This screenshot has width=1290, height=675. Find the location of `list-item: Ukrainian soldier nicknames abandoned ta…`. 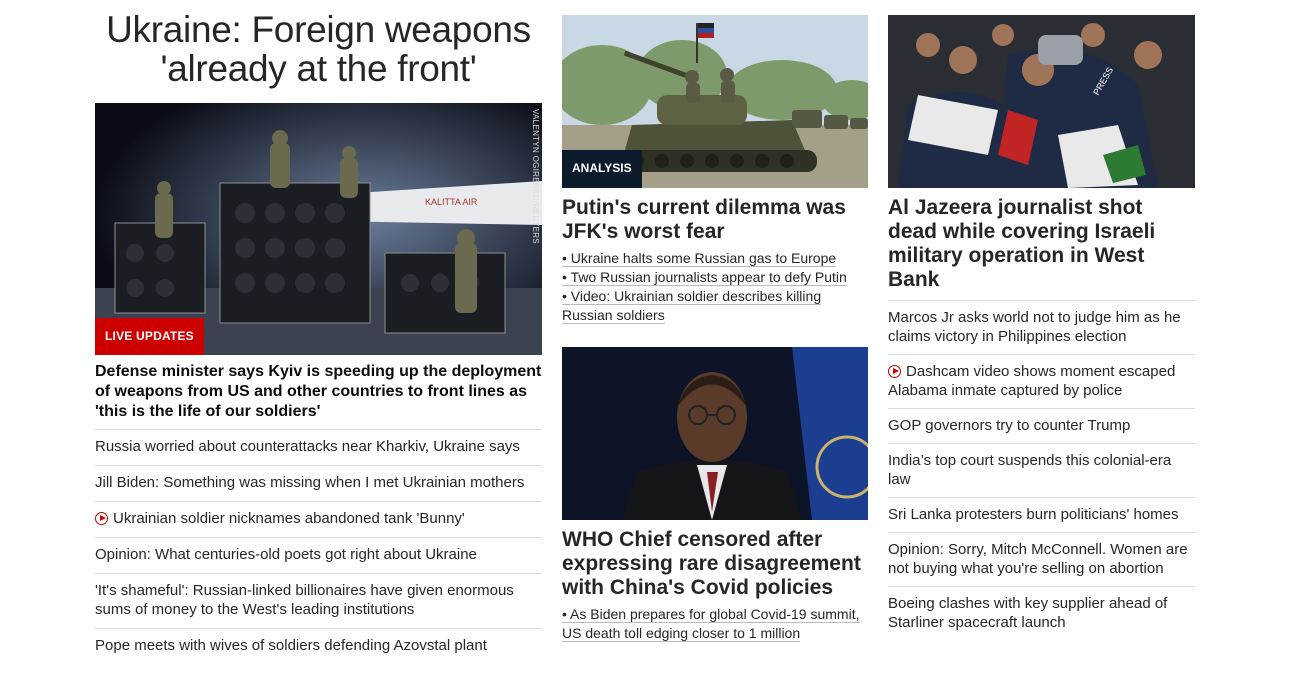

list-item: Ukrainian soldier nicknames abandoned ta… is located at coordinates (318, 520).